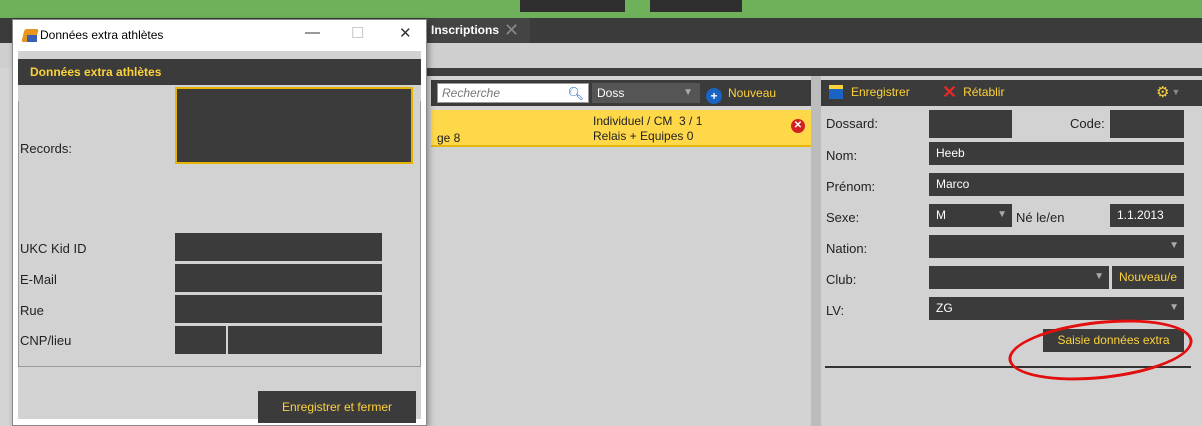 The width and height of the screenshot is (1202, 426). What do you see at coordinates (337, 407) in the screenshot?
I see `save-close-button: Enregistrer et fermer` at bounding box center [337, 407].